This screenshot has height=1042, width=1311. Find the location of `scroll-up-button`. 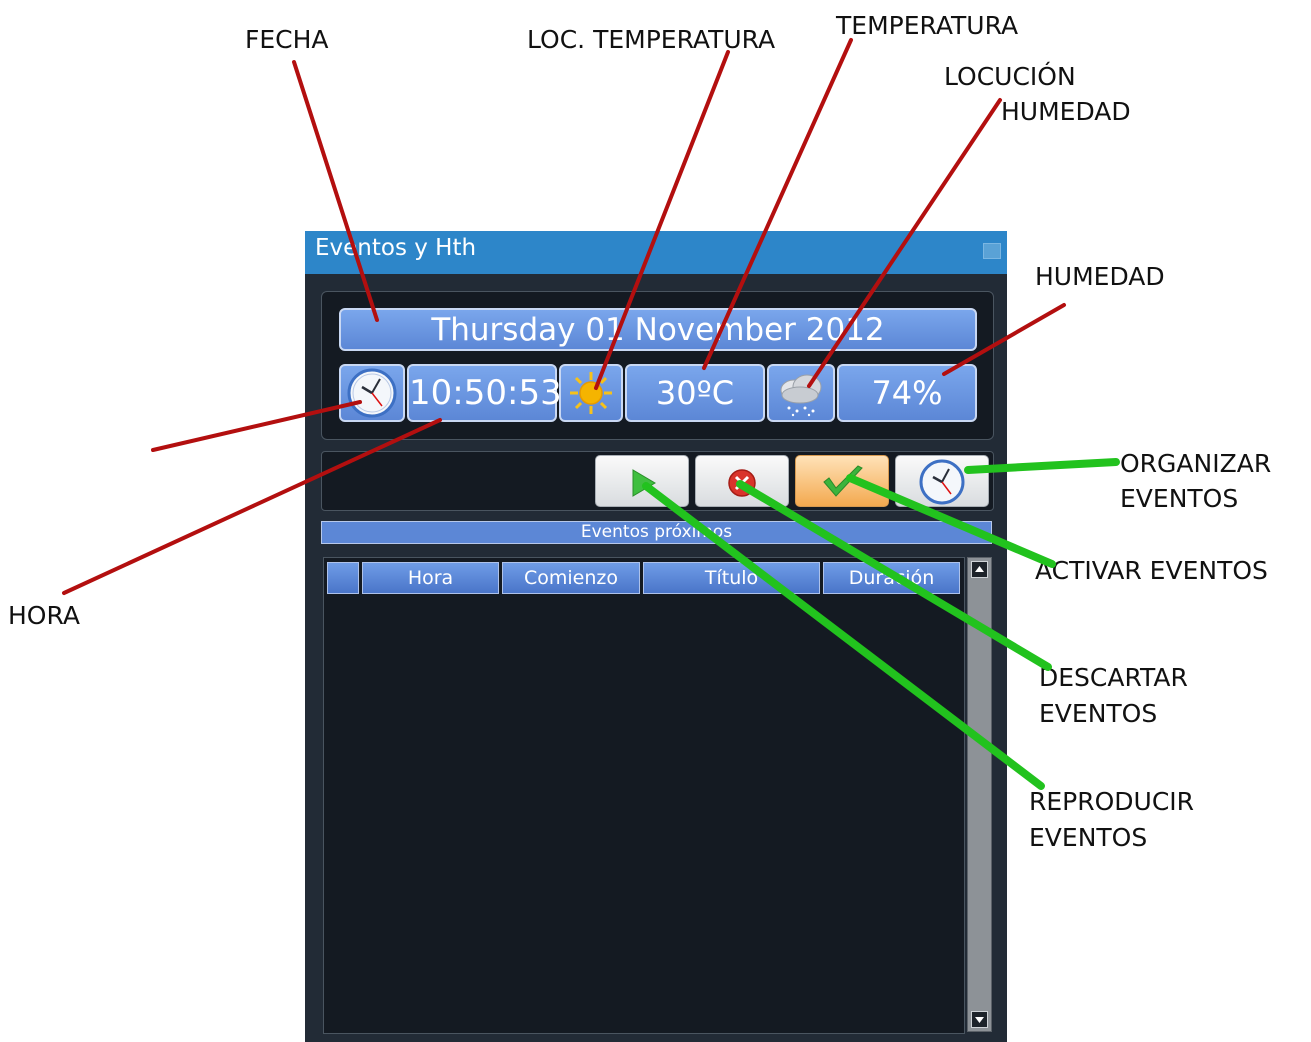

scroll-up-button is located at coordinates (979, 569).